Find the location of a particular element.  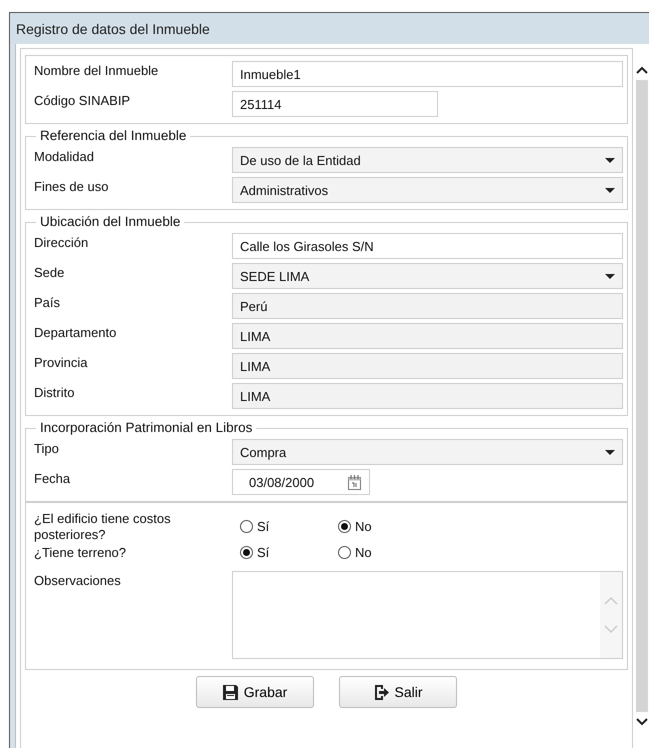

section-legend: Referencia del Inmueble is located at coordinates (113, 135).